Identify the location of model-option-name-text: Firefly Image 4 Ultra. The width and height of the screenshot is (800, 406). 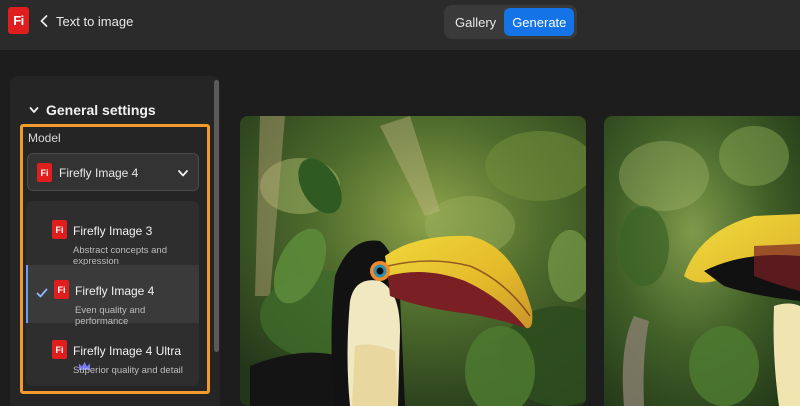
(127, 351).